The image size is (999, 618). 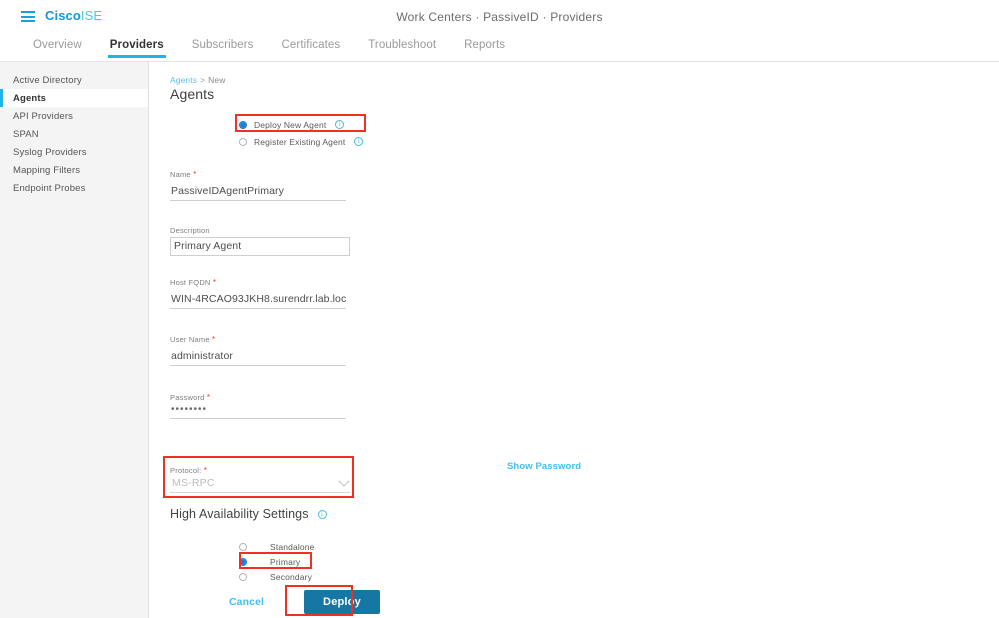 What do you see at coordinates (57, 45) in the screenshot?
I see `tab-overview: Overview` at bounding box center [57, 45].